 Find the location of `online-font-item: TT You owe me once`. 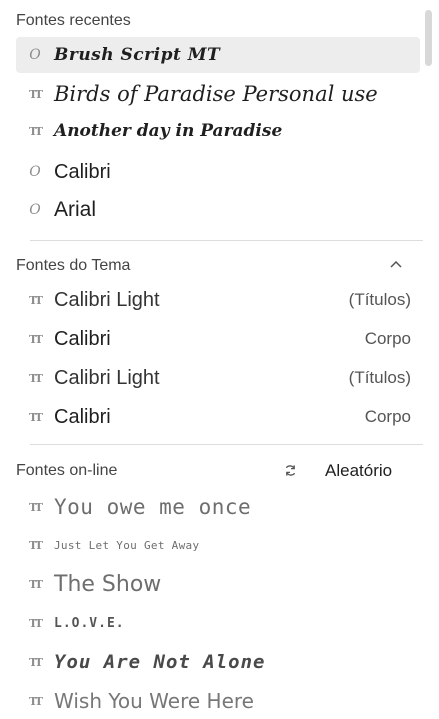

online-font-item: TT You owe me once is located at coordinates (218, 507).